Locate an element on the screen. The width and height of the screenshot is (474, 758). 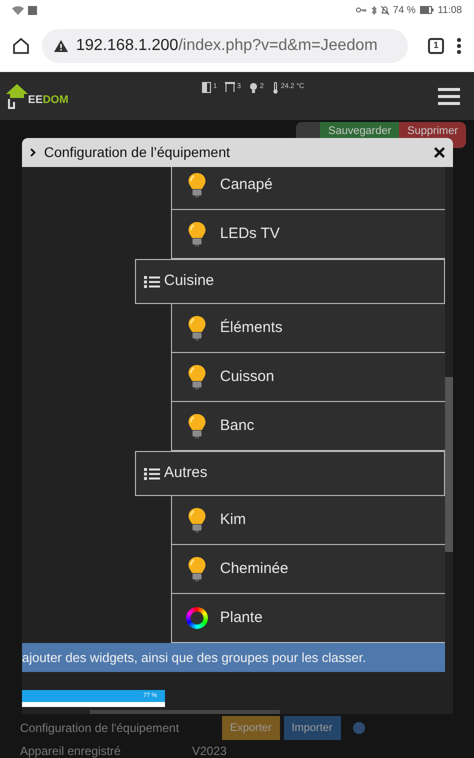
equipment-item: Cheminée is located at coordinates (308, 569).